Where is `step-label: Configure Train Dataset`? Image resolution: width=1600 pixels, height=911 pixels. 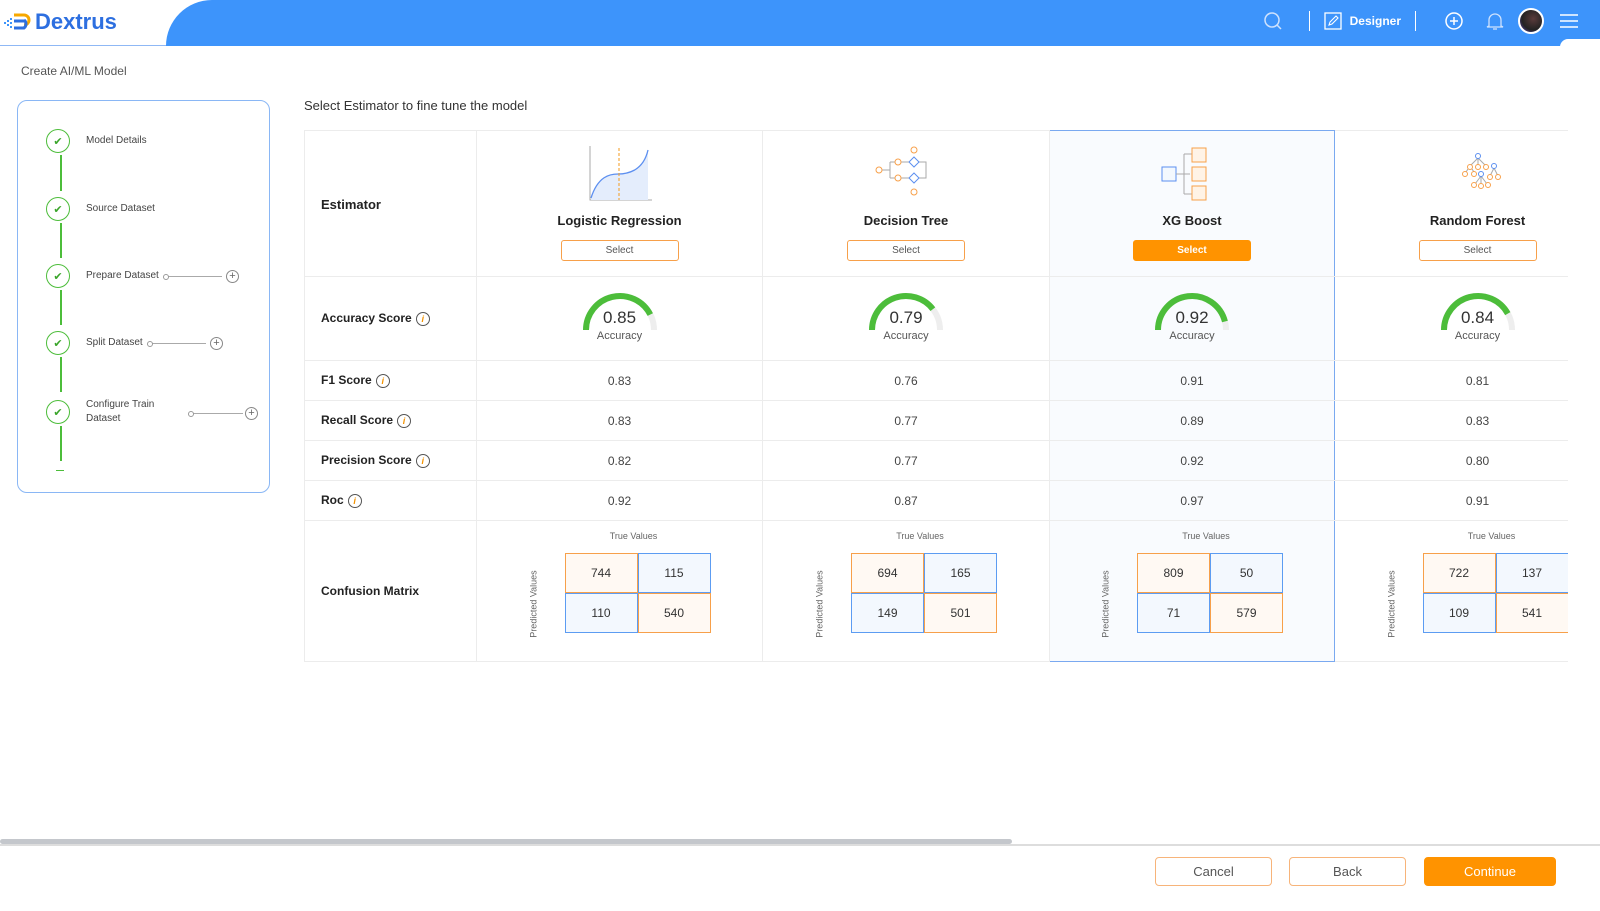
step-label: Configure Train Dataset is located at coordinates (120, 411).